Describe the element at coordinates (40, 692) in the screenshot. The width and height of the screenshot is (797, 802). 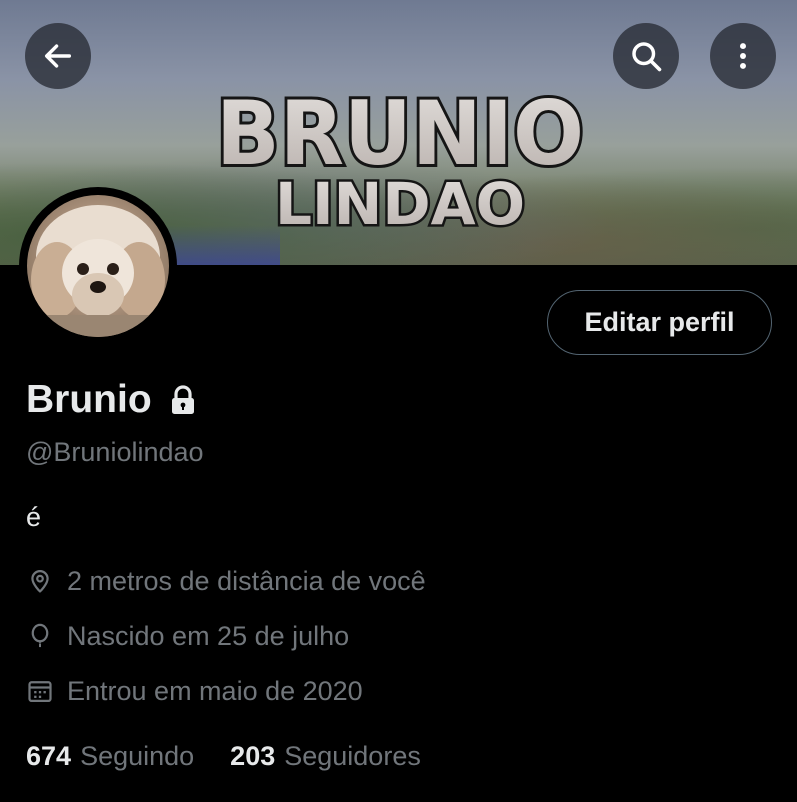
I see `calendar-icon` at that location.